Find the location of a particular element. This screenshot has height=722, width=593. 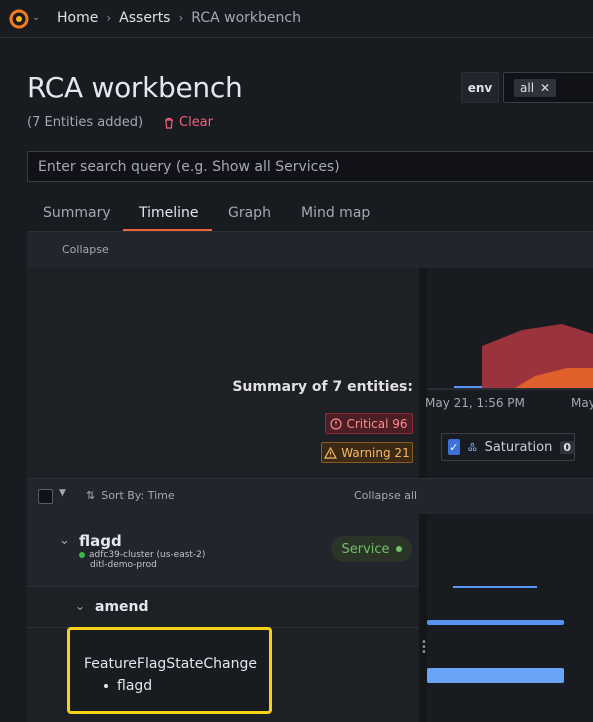

entity-cluster-text: adfc39-cluster (us-east-2) is located at coordinates (147, 555).